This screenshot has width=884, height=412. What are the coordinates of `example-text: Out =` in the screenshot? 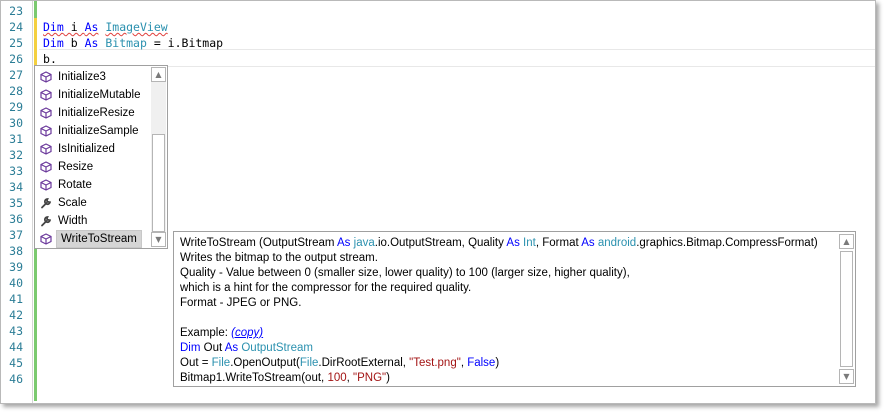 It's located at (196, 363).